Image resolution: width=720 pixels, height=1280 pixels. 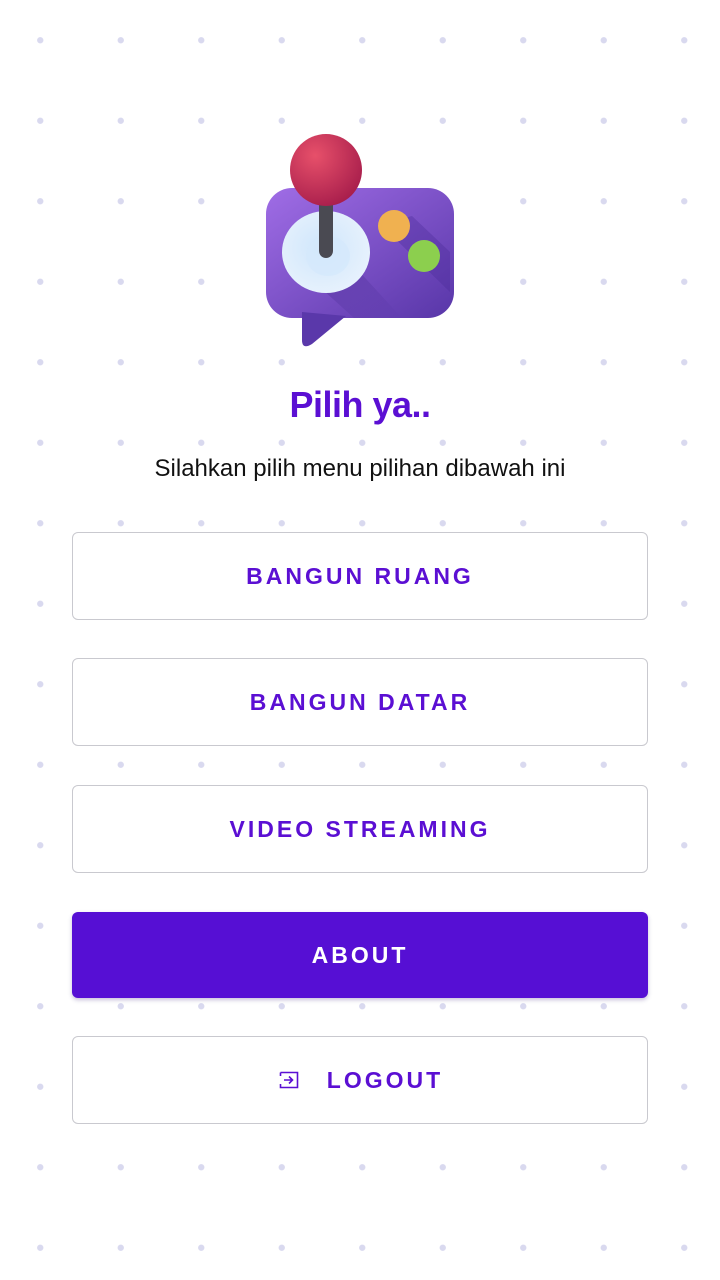 I want to click on page-title: Pilih ya.., so click(x=360, y=404).